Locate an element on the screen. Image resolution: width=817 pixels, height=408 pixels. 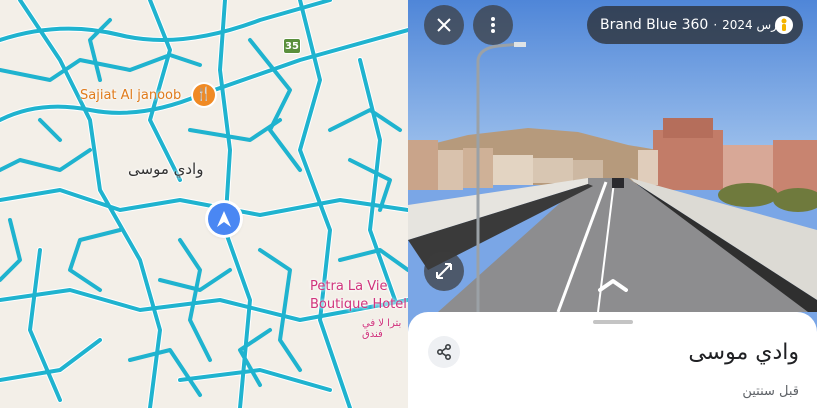
pegman-icon is located at coordinates (784, 25).